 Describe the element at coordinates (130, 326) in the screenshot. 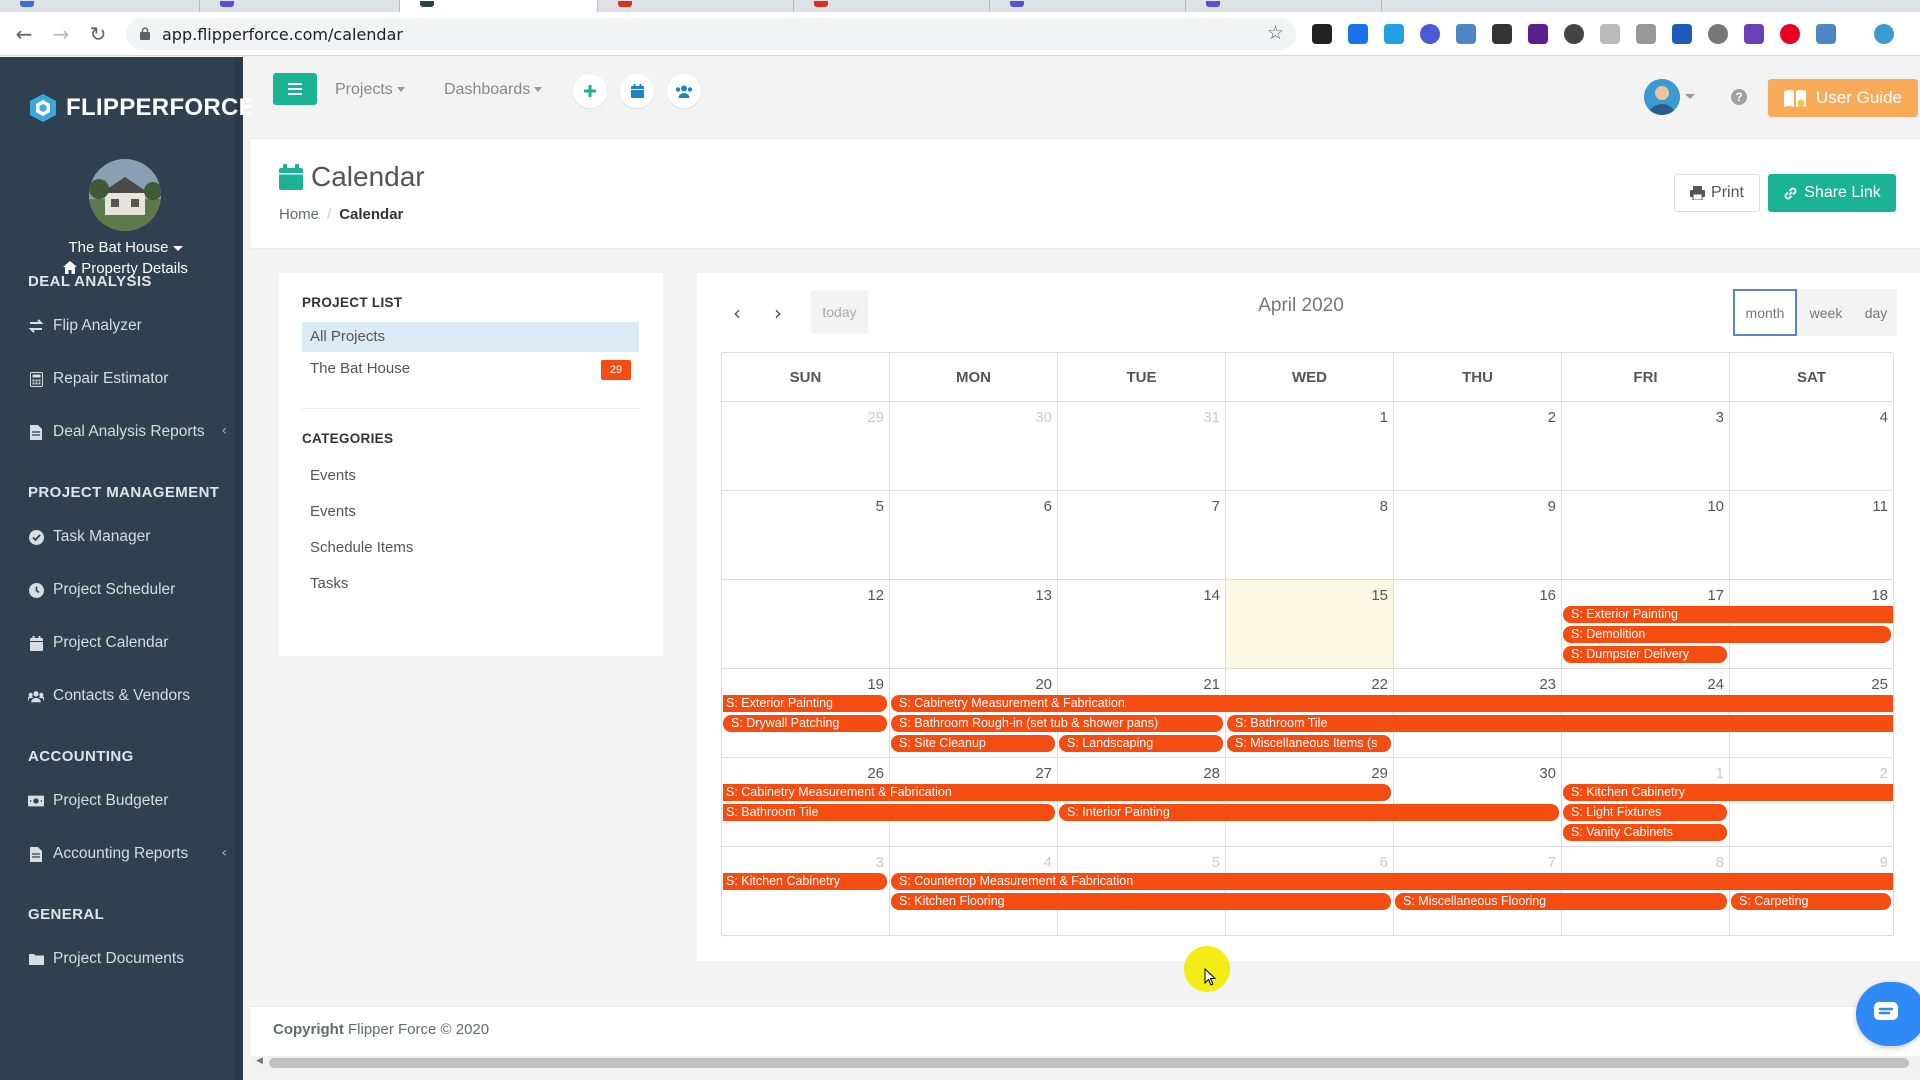

I see `nav-flip-analyzer: Flip Analyzer` at that location.